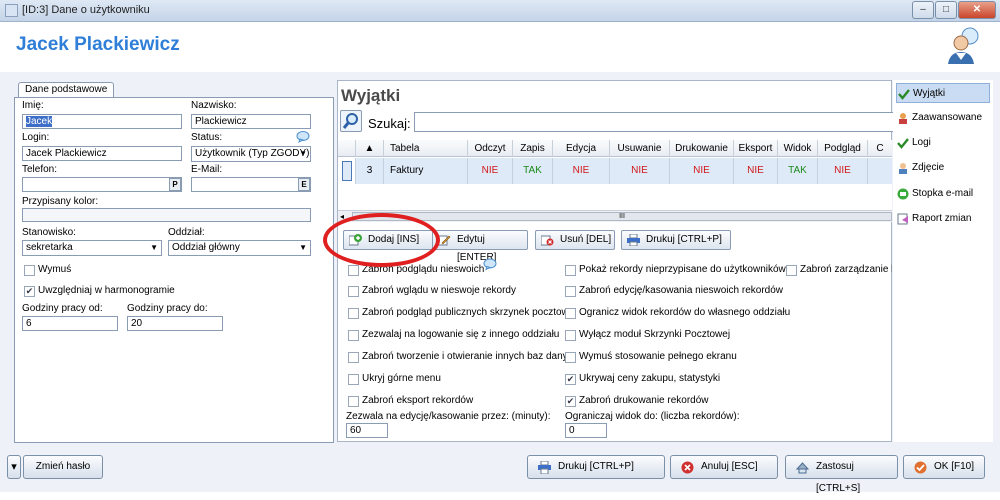  What do you see at coordinates (533, 148) in the screenshot?
I see `column-header-zapis: Zapis` at bounding box center [533, 148].